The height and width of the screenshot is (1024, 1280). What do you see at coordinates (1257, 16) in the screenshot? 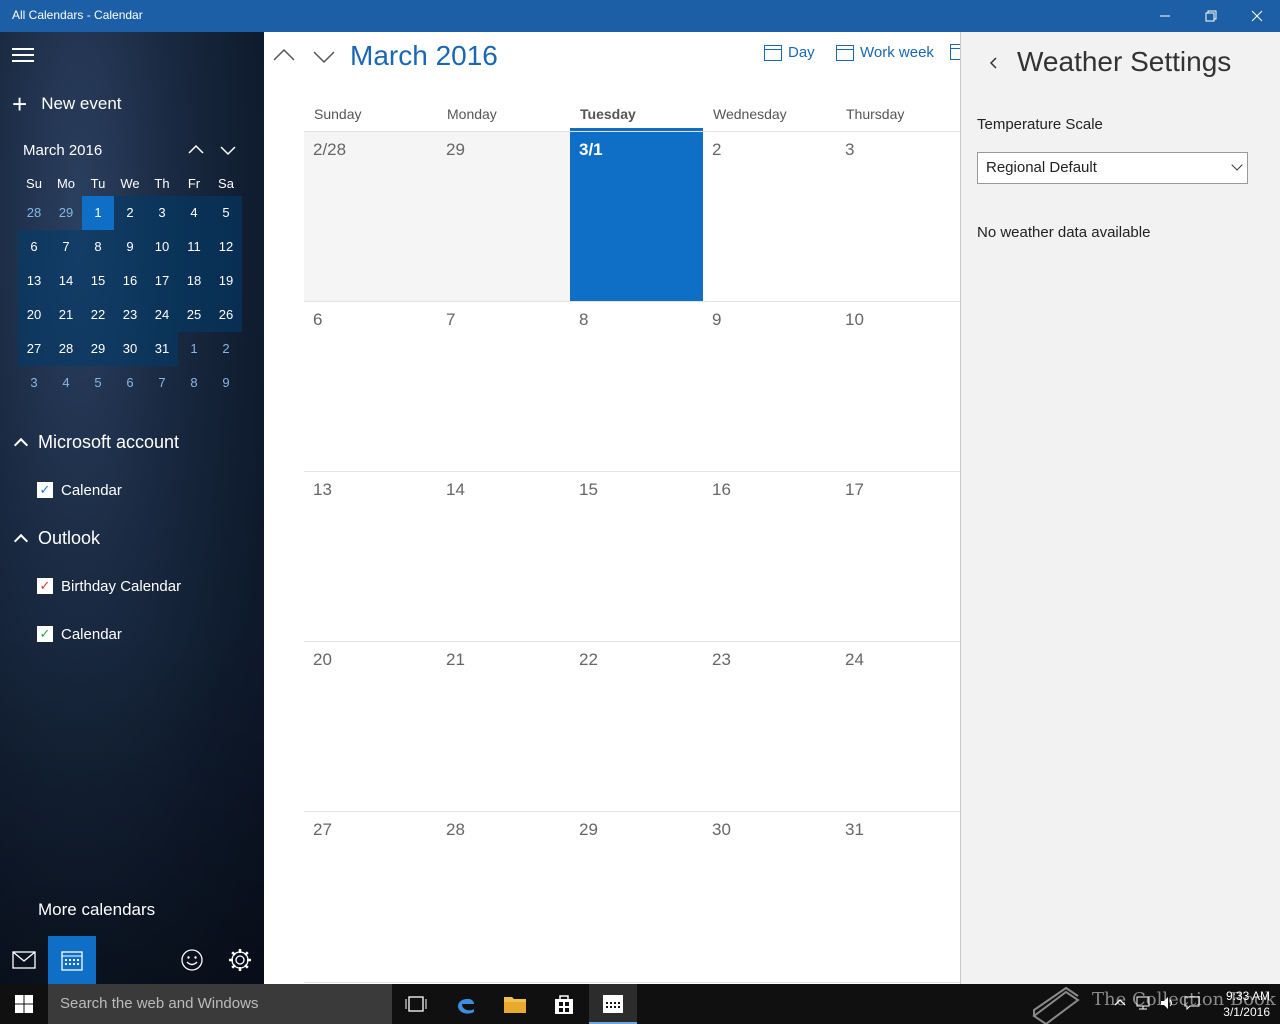
I see `close-button` at bounding box center [1257, 16].